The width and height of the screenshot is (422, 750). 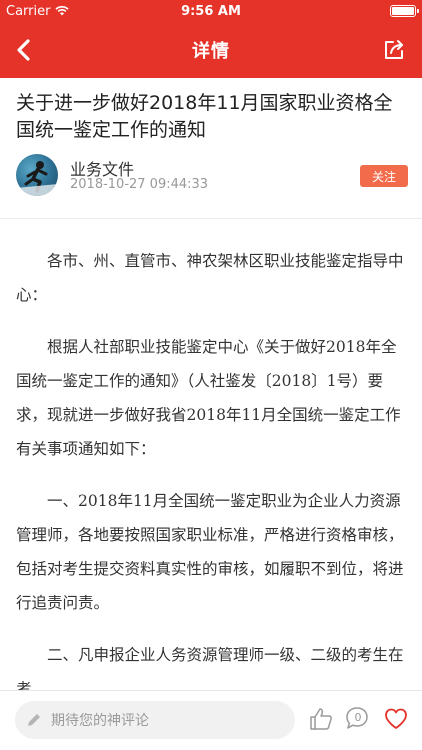 I want to click on paragraph: 各市、州、直管市、神农架林区职业技能鉴定指导中心：, so click(x=210, y=278).